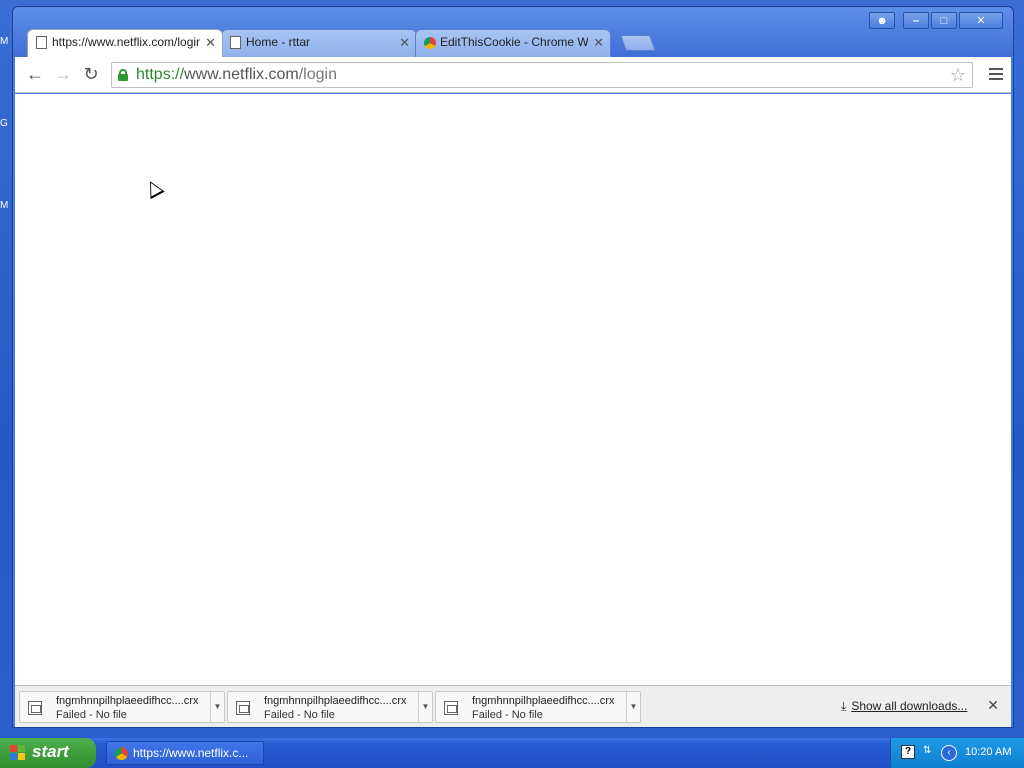 The height and width of the screenshot is (768, 1024). What do you see at coordinates (949, 753) in the screenshot?
I see `tray-expand-icon: ‹` at bounding box center [949, 753].